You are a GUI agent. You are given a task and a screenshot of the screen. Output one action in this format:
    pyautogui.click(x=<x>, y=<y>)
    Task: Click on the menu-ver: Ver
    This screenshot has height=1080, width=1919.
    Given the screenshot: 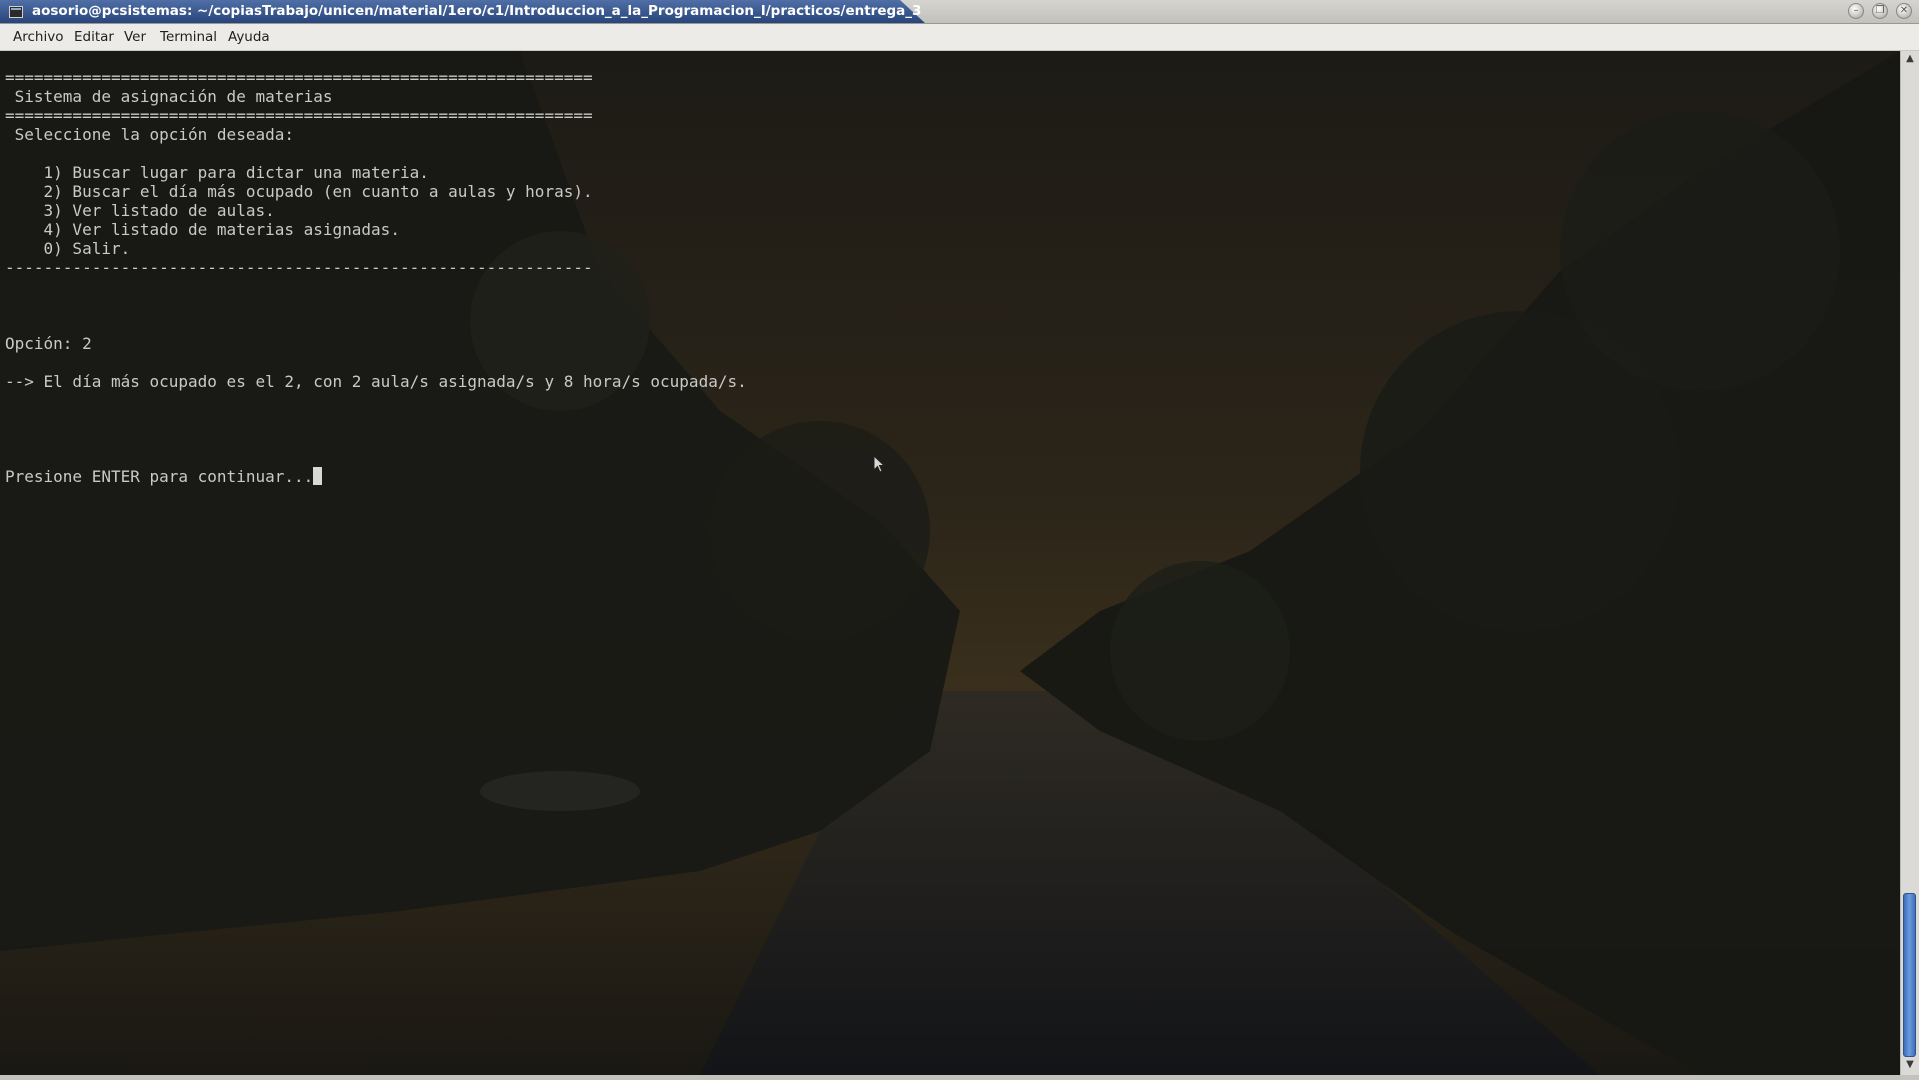 What is the action you would take?
    pyautogui.click(x=135, y=37)
    